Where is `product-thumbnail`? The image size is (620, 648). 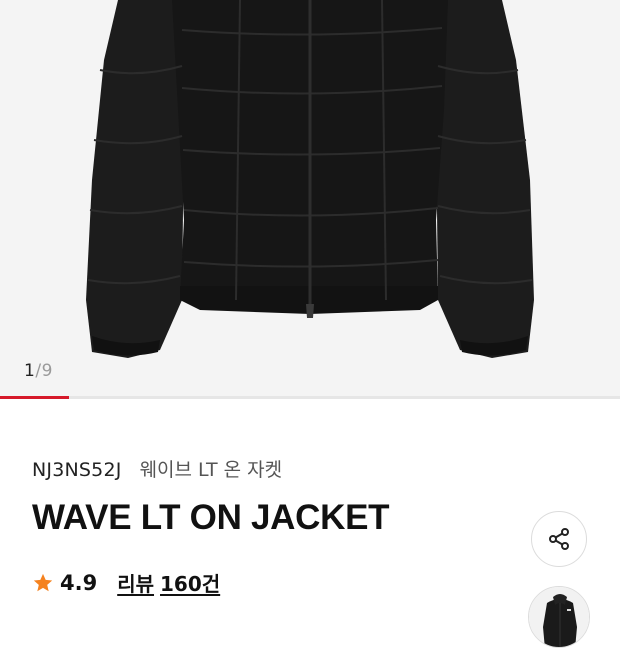
product-thumbnail is located at coordinates (559, 617).